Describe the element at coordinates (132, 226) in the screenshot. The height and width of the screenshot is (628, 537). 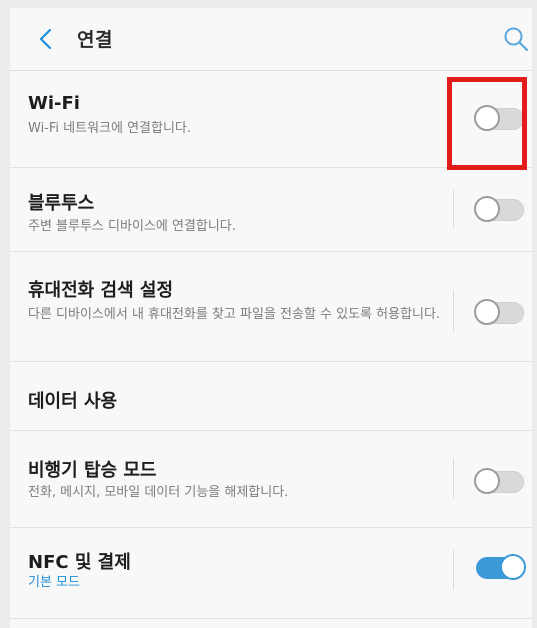
I see `setting-subtitle: 주변 블루투스 디바이스에 연결합니다.` at that location.